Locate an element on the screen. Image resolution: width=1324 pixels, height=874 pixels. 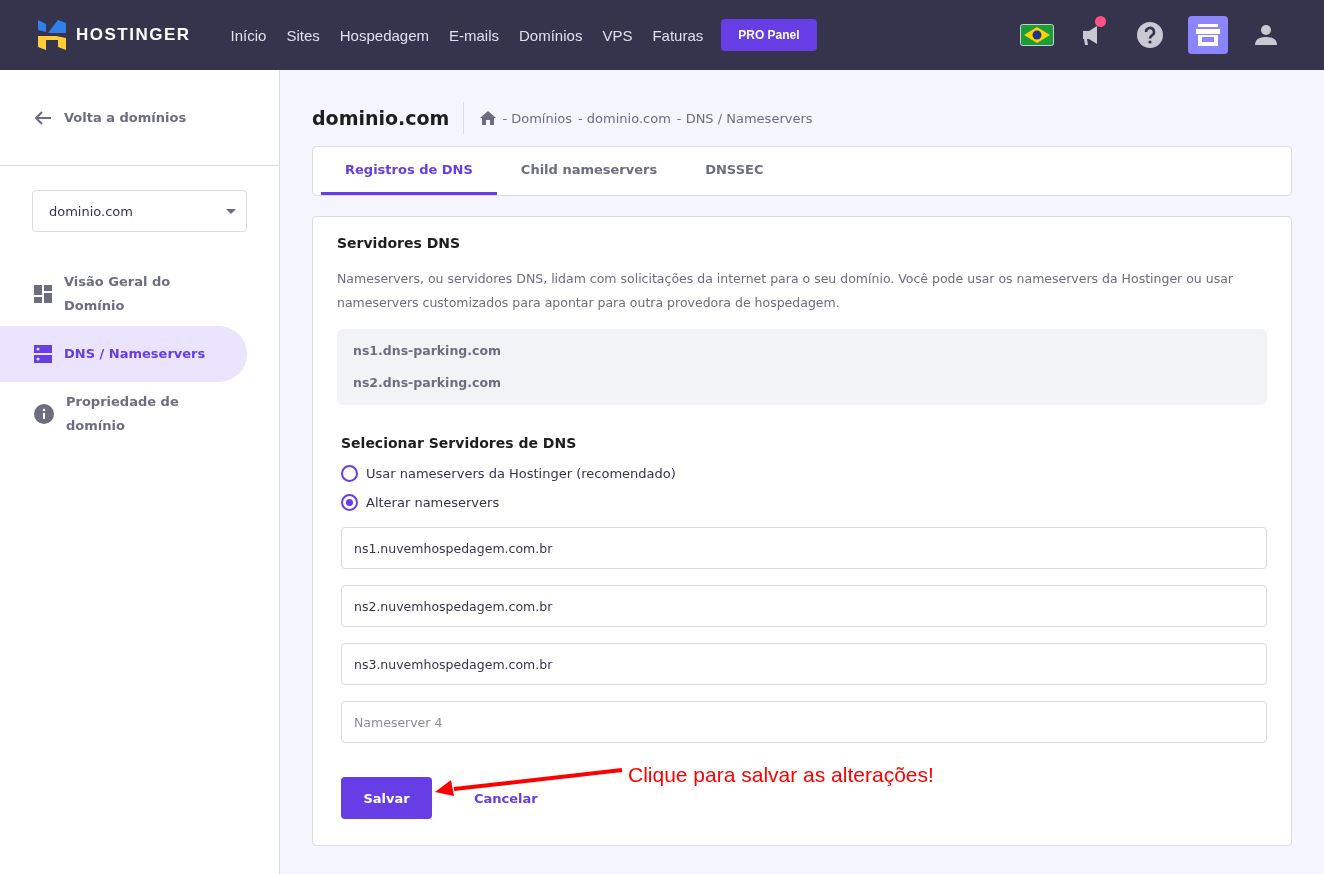
nameserver-input: ns1.nuvemhospedagem.com.br is located at coordinates (804, 548).